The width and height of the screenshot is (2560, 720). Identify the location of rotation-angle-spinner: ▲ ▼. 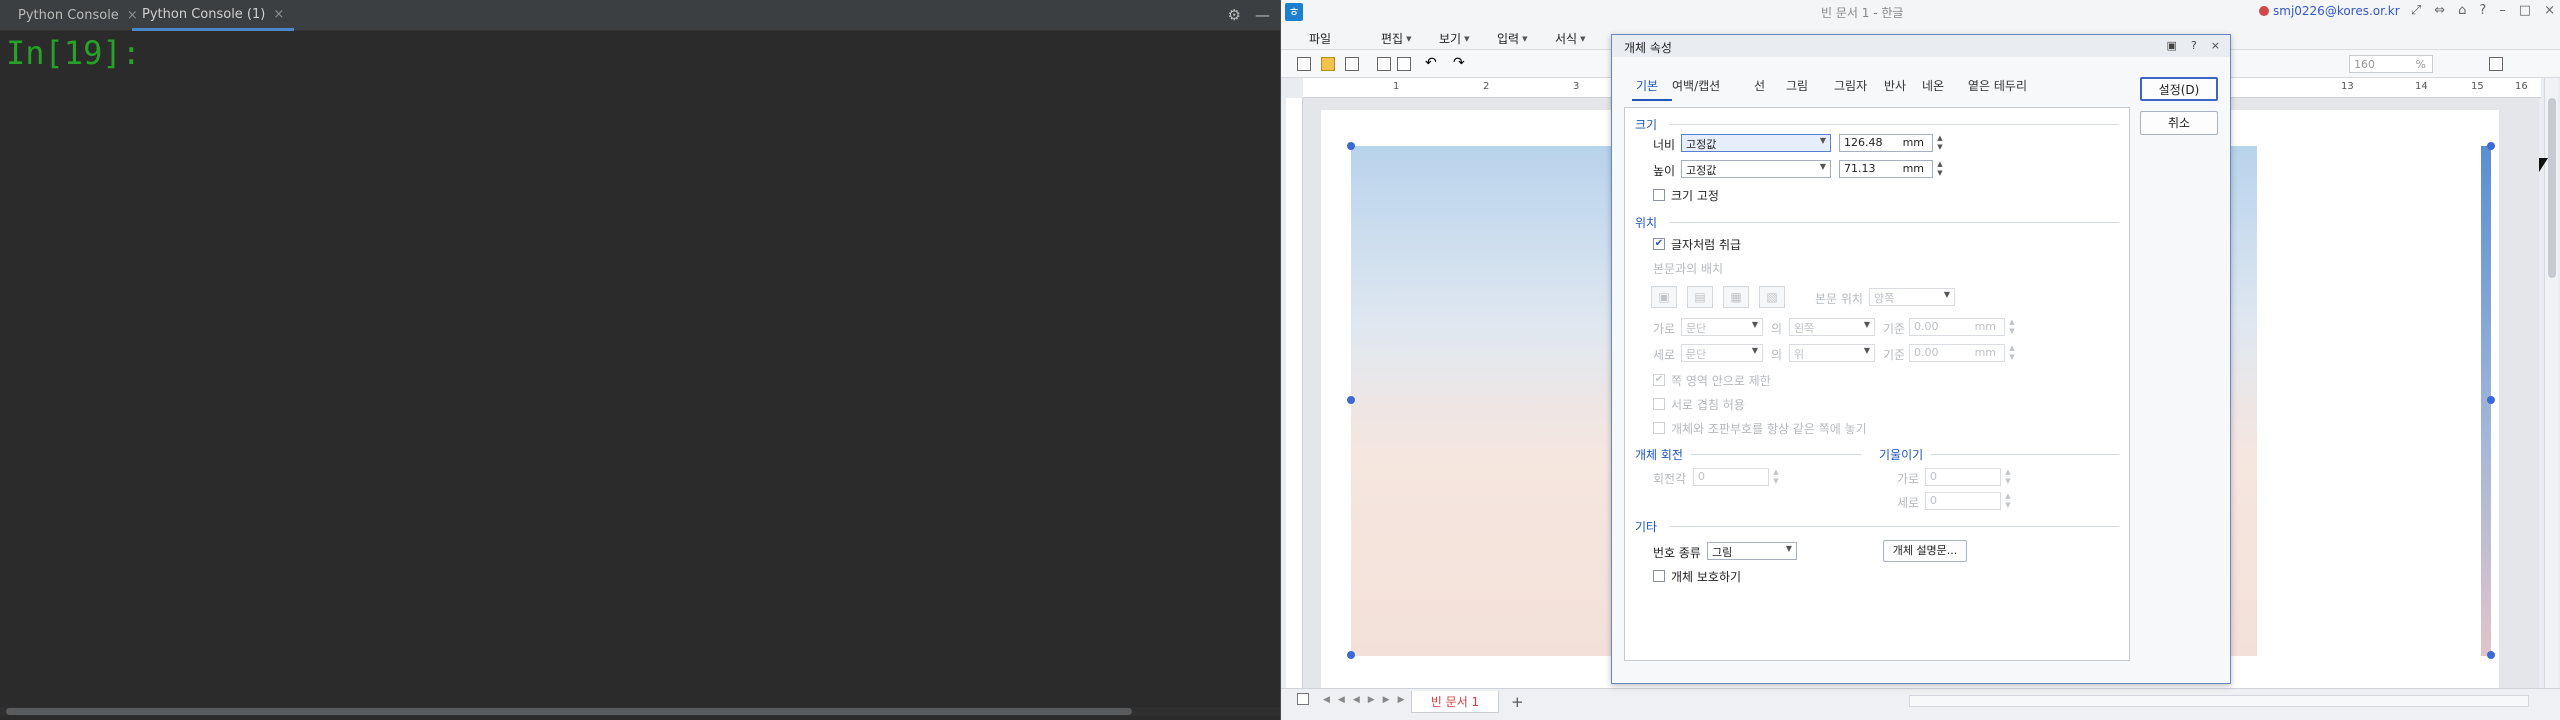
(1776, 477).